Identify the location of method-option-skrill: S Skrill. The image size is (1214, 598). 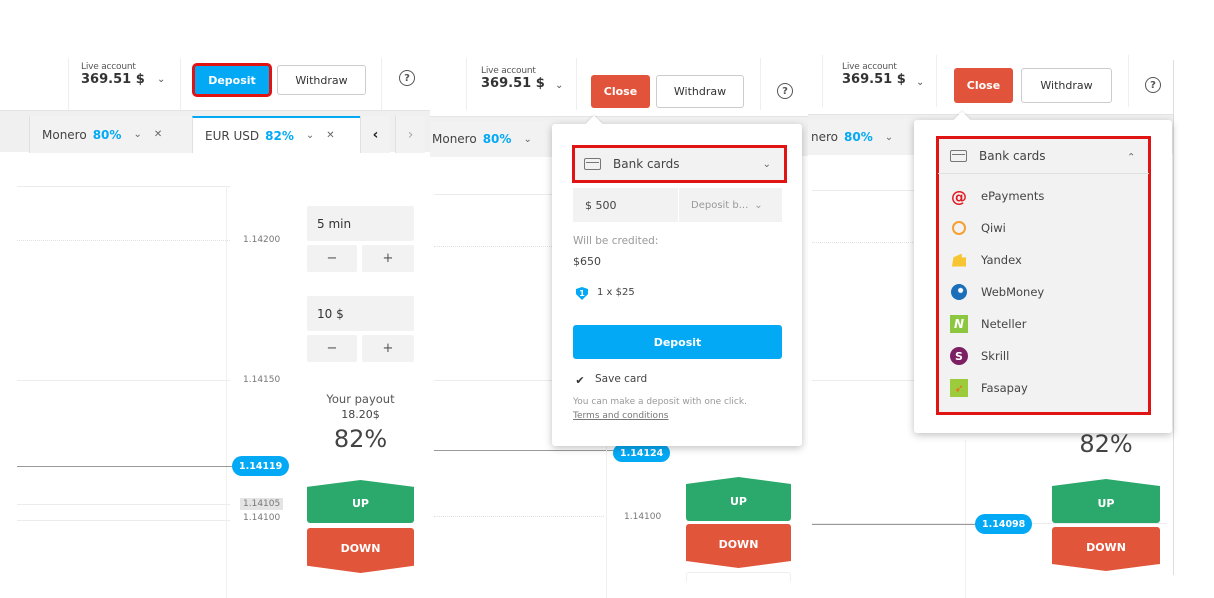
(1043, 356).